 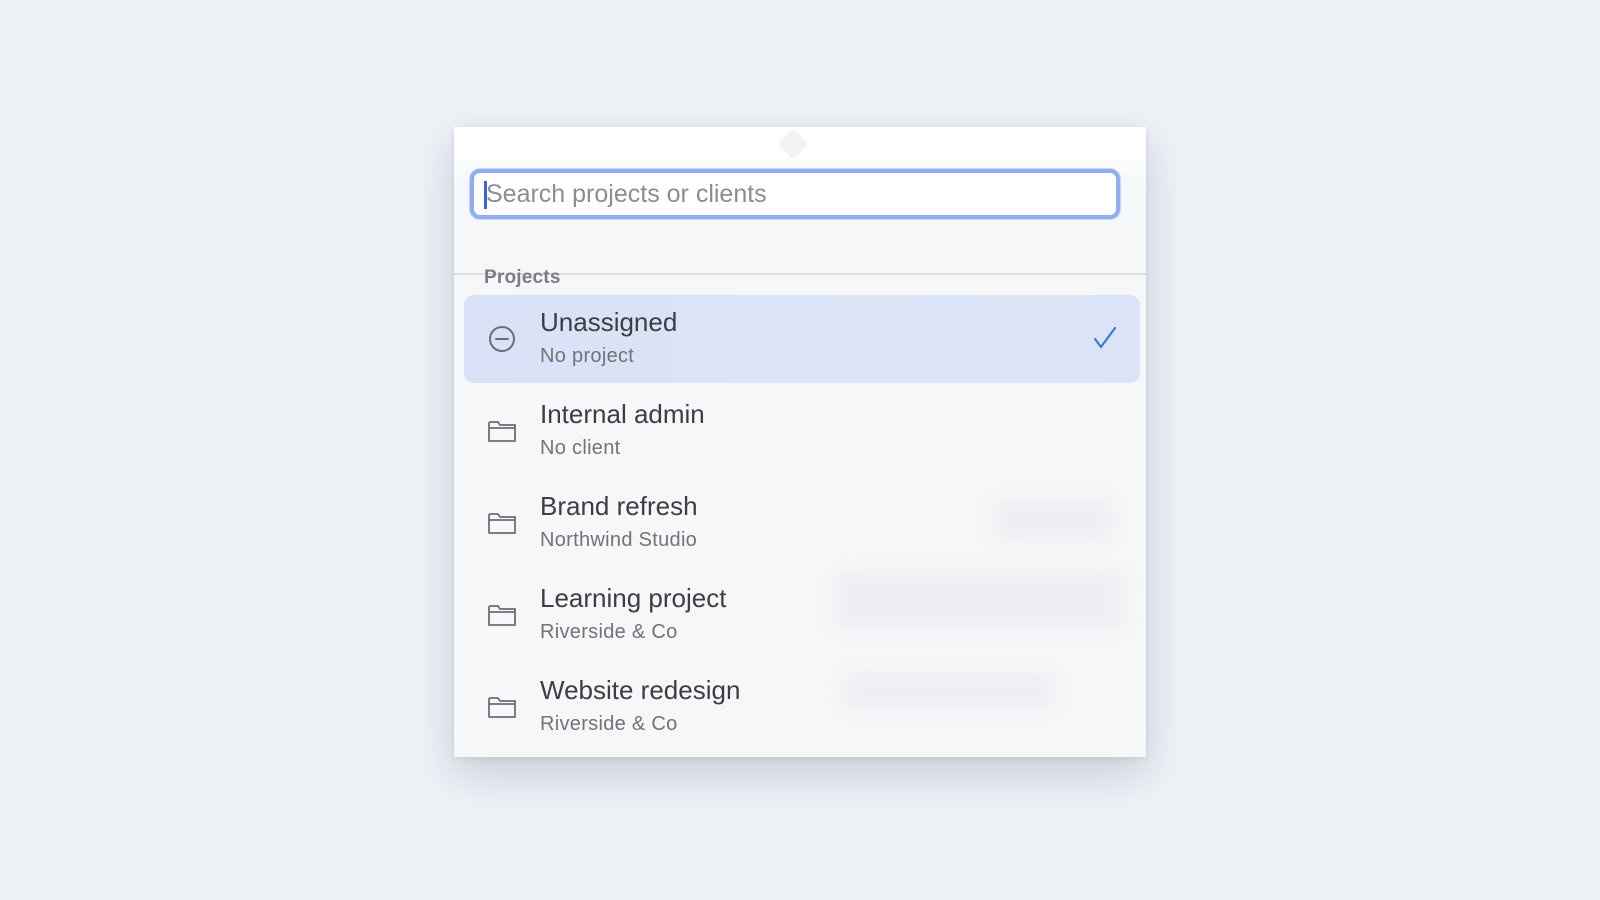 What do you see at coordinates (622, 414) in the screenshot?
I see `project-title: Internal admin` at bounding box center [622, 414].